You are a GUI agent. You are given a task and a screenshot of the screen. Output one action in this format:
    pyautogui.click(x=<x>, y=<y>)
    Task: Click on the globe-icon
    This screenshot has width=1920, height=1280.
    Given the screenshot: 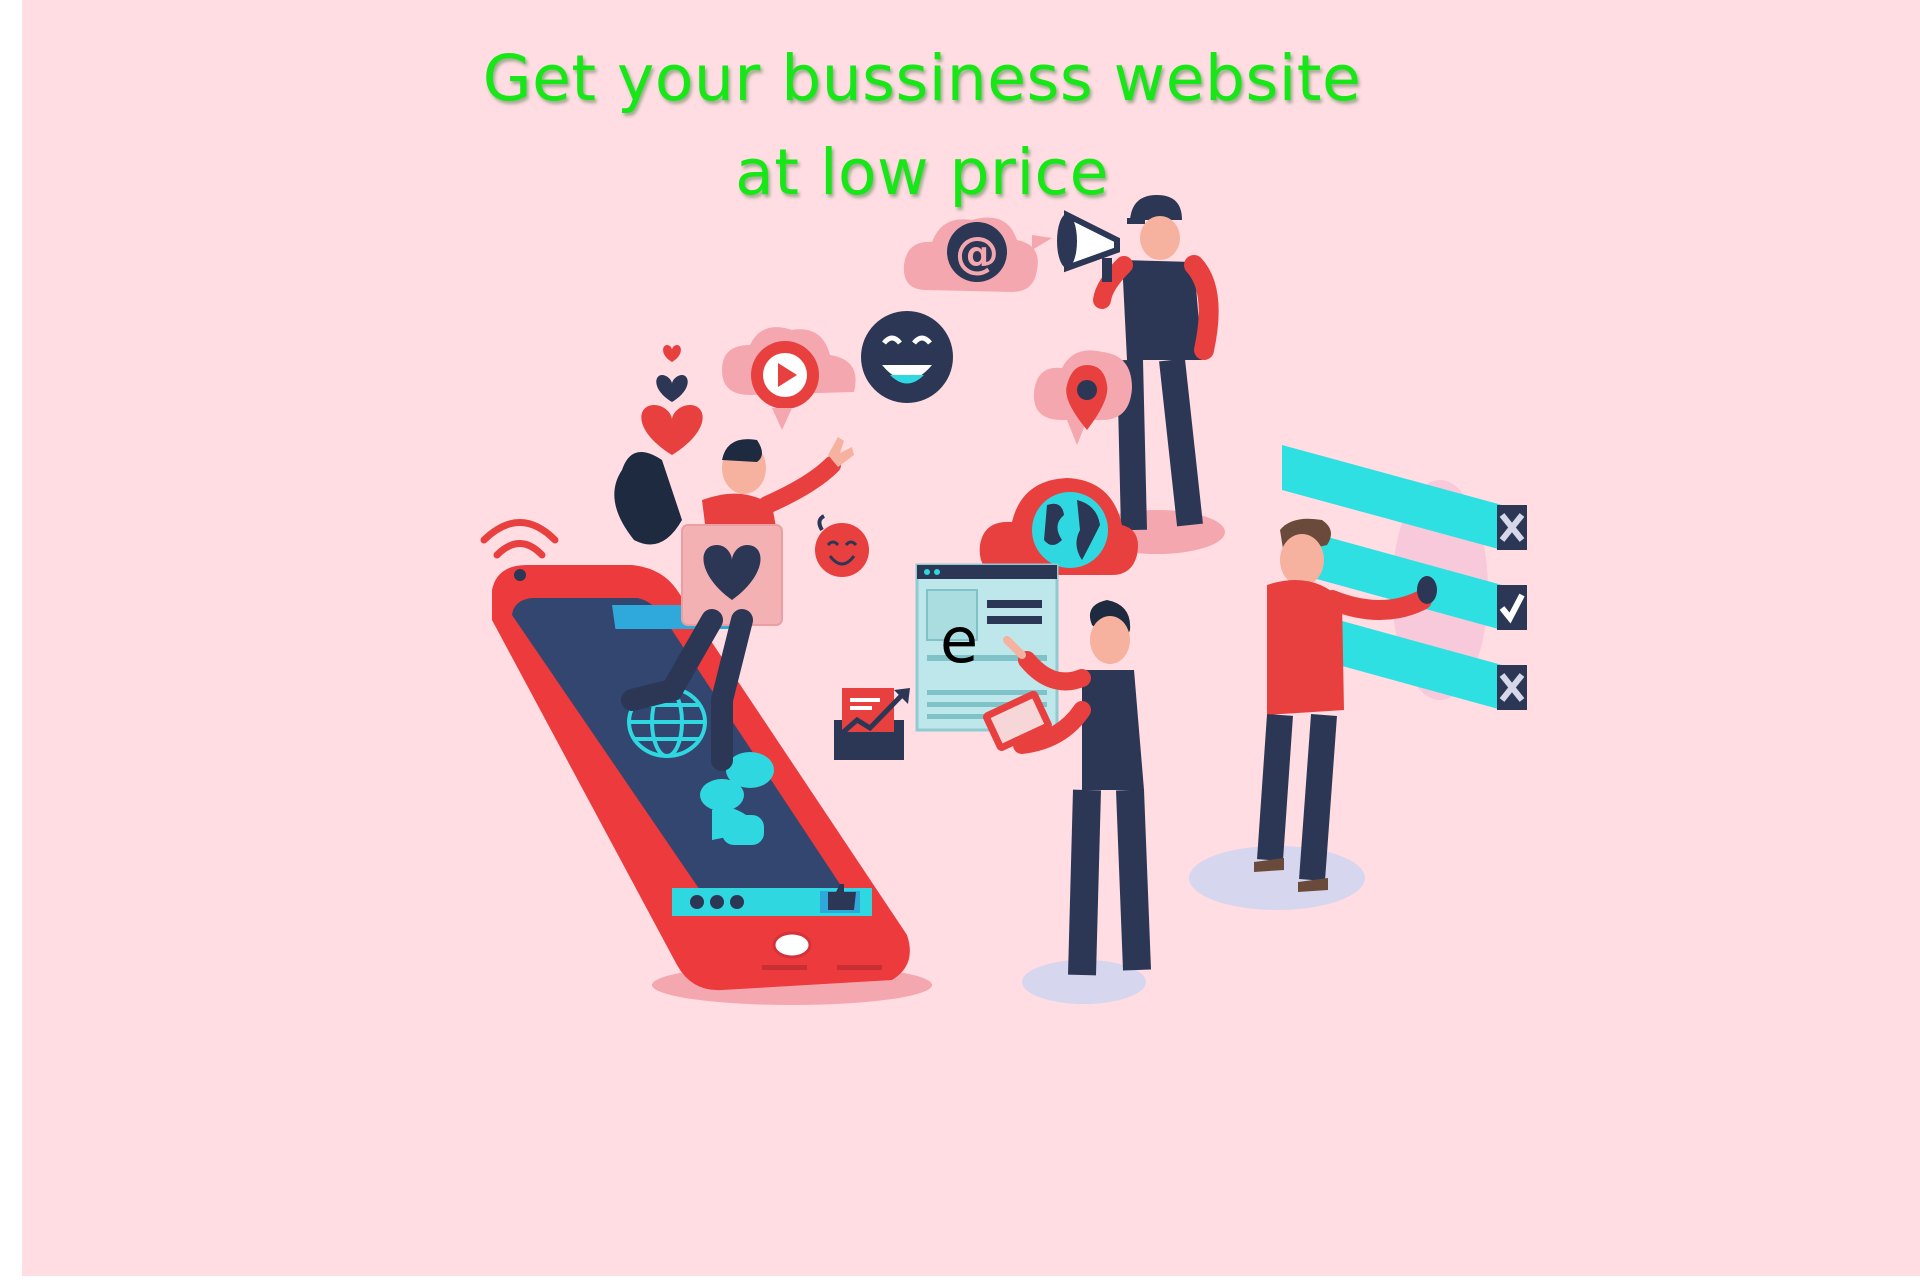 What is the action you would take?
    pyautogui.click(x=1058, y=526)
    